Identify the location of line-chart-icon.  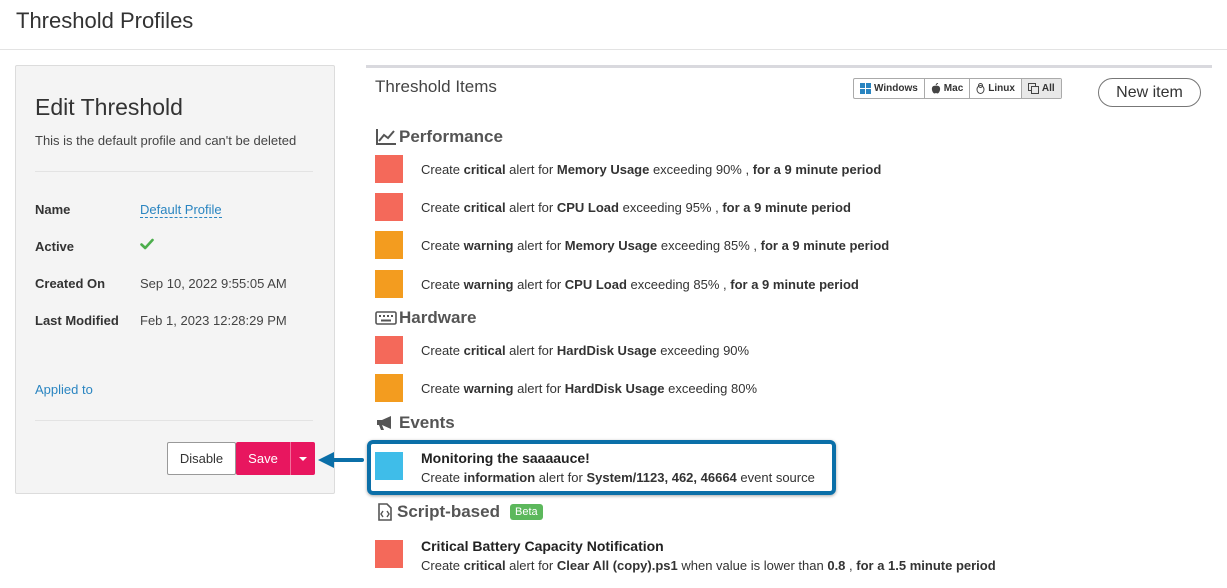
(386, 137).